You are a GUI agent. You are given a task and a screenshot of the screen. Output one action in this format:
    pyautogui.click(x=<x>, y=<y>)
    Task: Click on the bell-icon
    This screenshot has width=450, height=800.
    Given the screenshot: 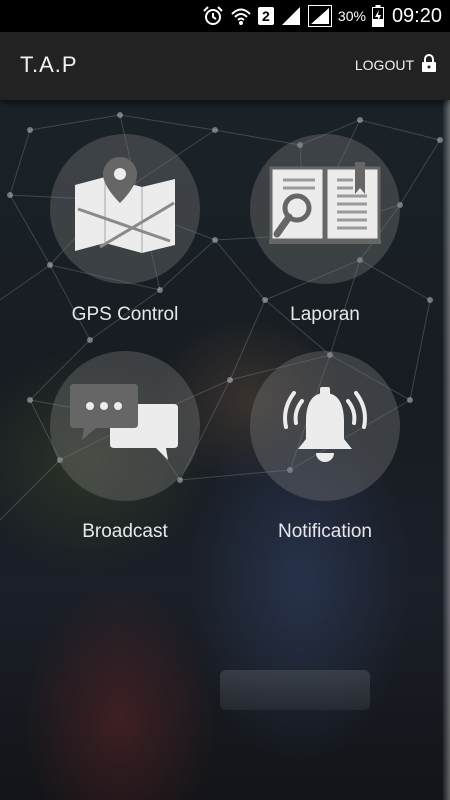 What is the action you would take?
    pyautogui.click(x=325, y=426)
    